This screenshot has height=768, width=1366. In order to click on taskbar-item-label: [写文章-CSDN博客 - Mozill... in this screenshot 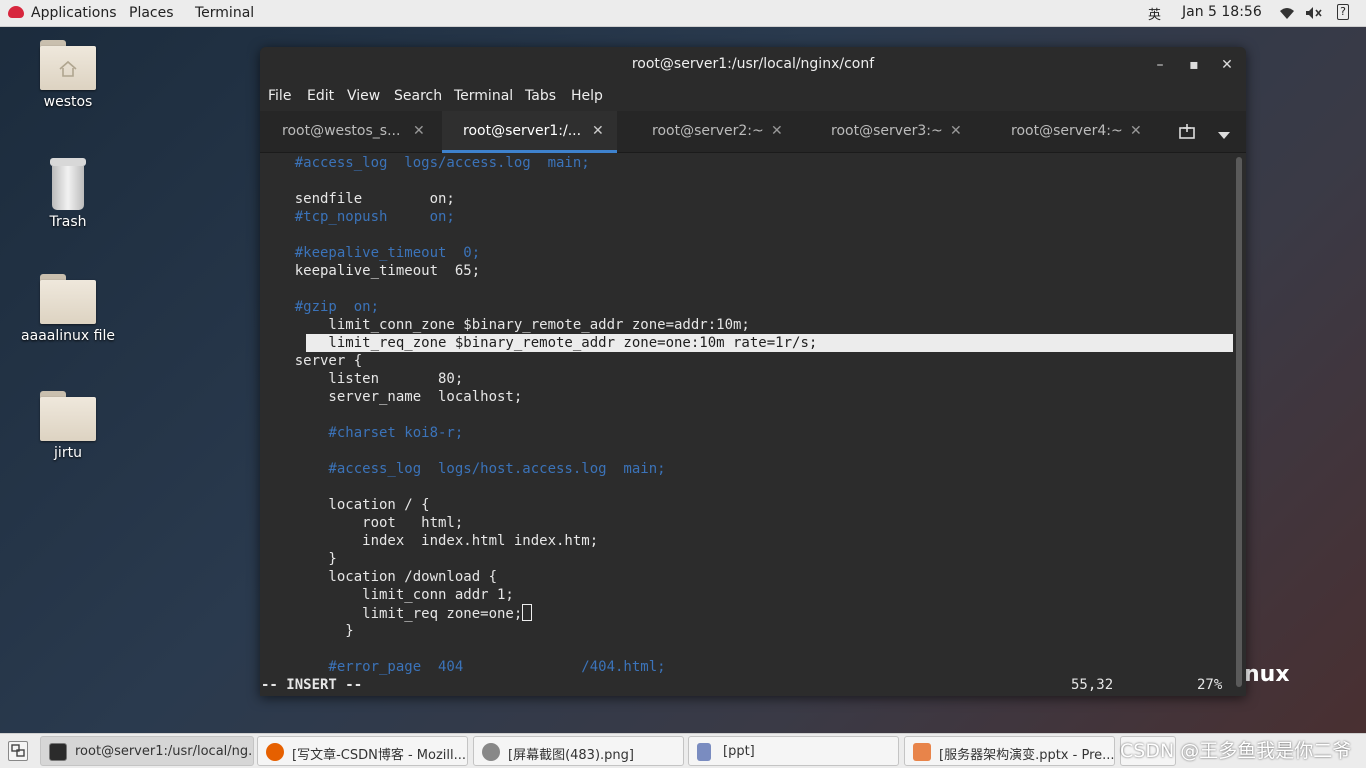, I will do `click(379, 755)`.